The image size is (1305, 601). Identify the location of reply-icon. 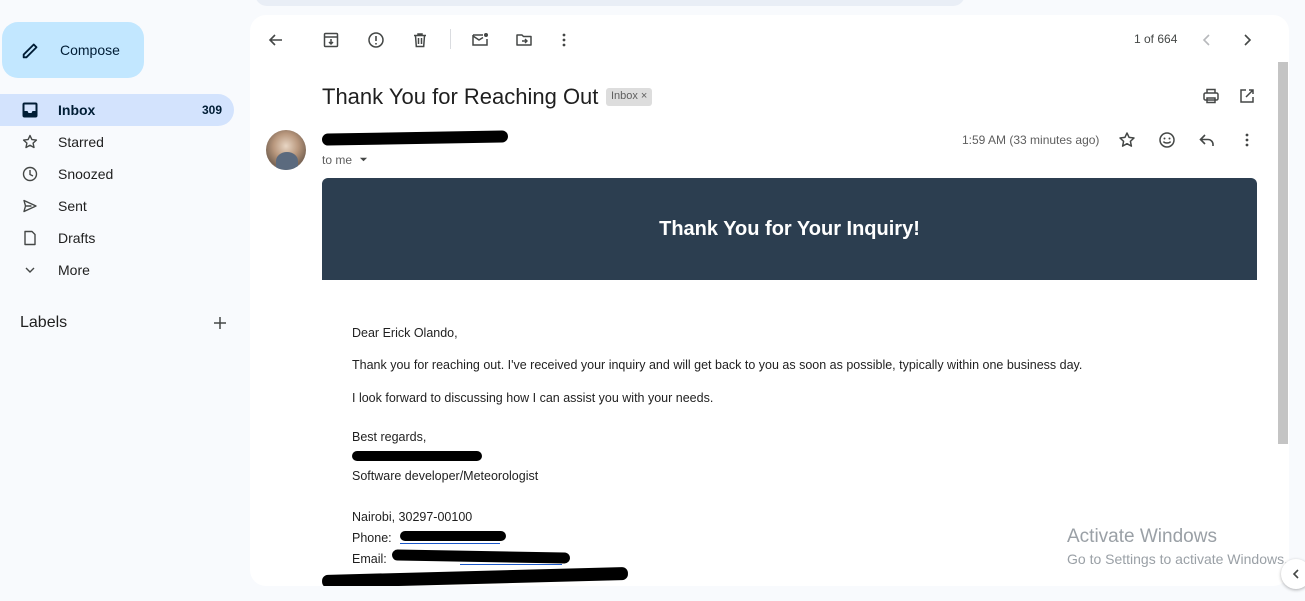
(1206, 140).